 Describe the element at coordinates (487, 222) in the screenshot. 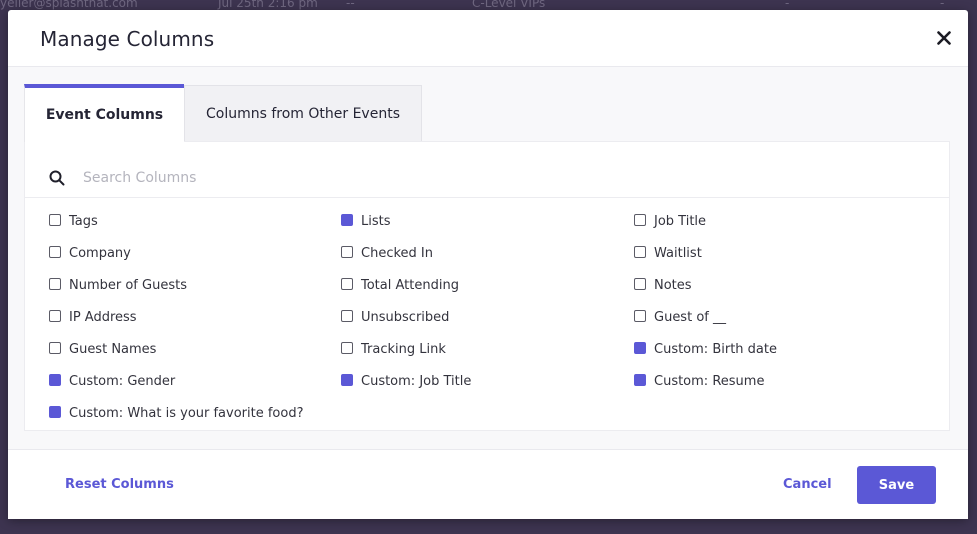

I see `column-option: Lists` at that location.